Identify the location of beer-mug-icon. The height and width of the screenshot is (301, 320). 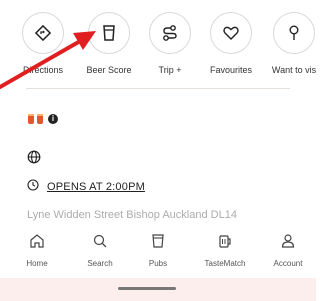
(225, 241).